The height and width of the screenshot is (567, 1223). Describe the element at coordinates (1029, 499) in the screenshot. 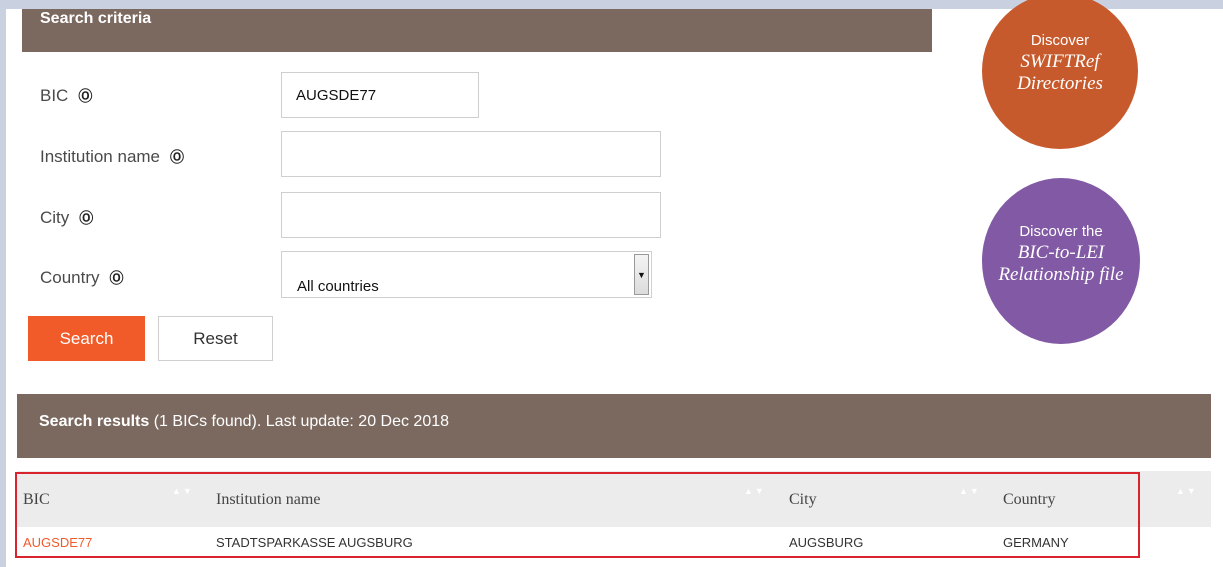

I see `column-header-country: Country` at that location.